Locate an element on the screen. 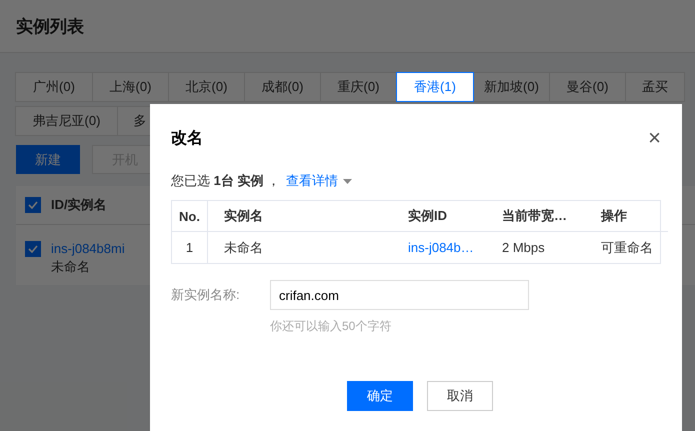 The height and width of the screenshot is (431, 695). select-all-checkbox is located at coordinates (33, 205).